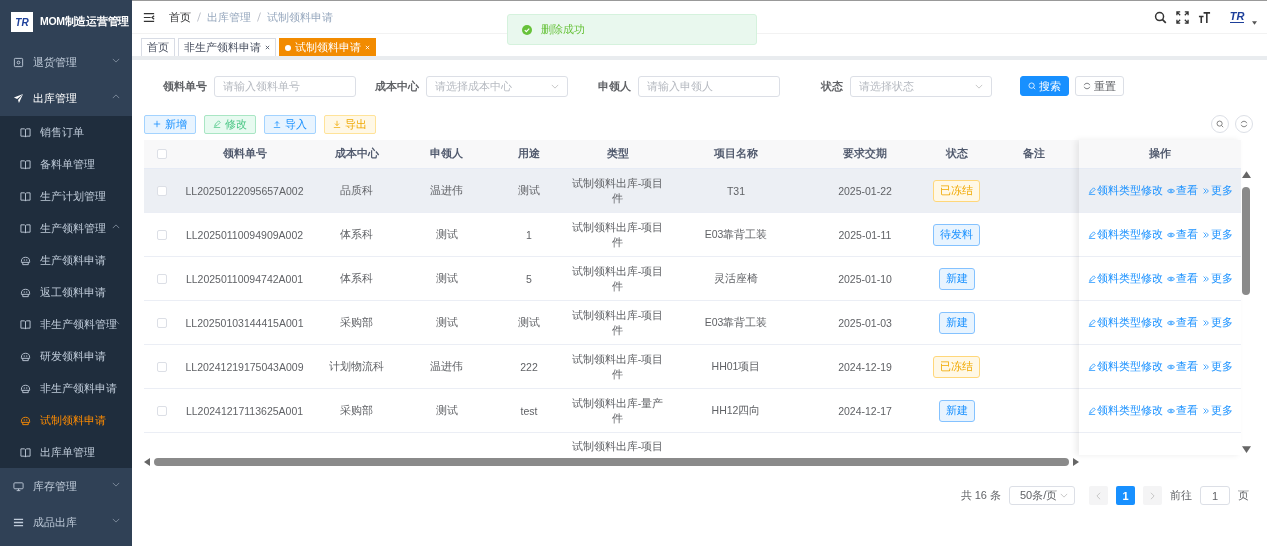 The width and height of the screenshot is (1267, 546). What do you see at coordinates (229, 17) in the screenshot?
I see `breadcrumb-link: 出库管理` at bounding box center [229, 17].